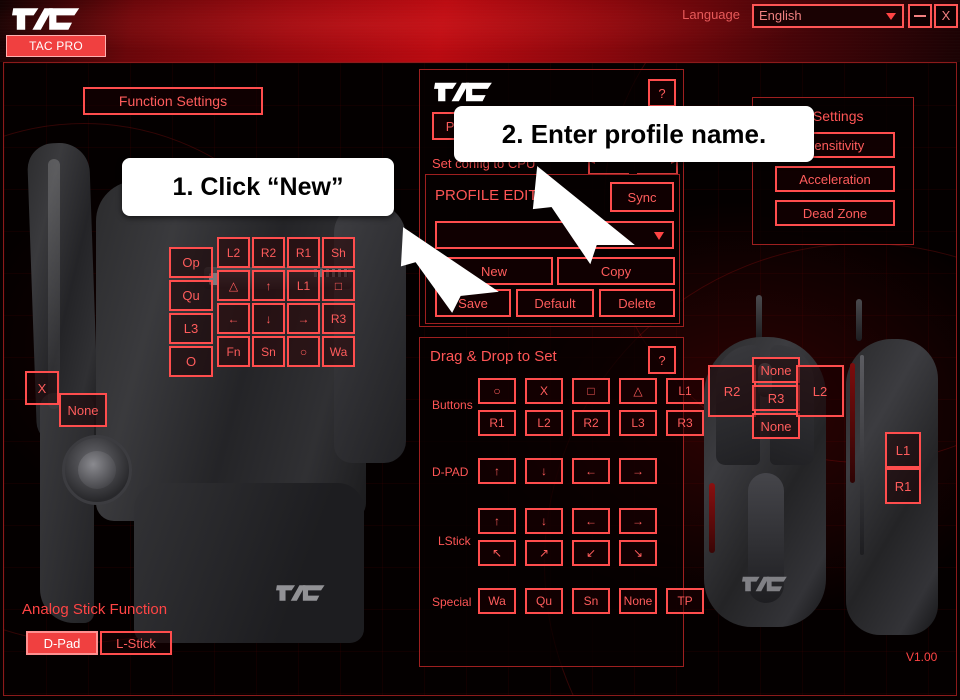  I want to click on keypad-grid: L2 R2 R1 Sh △ ↑ L1 □ ← ↓ → R3 Fn Sn ○ Wa, so click(286, 302).